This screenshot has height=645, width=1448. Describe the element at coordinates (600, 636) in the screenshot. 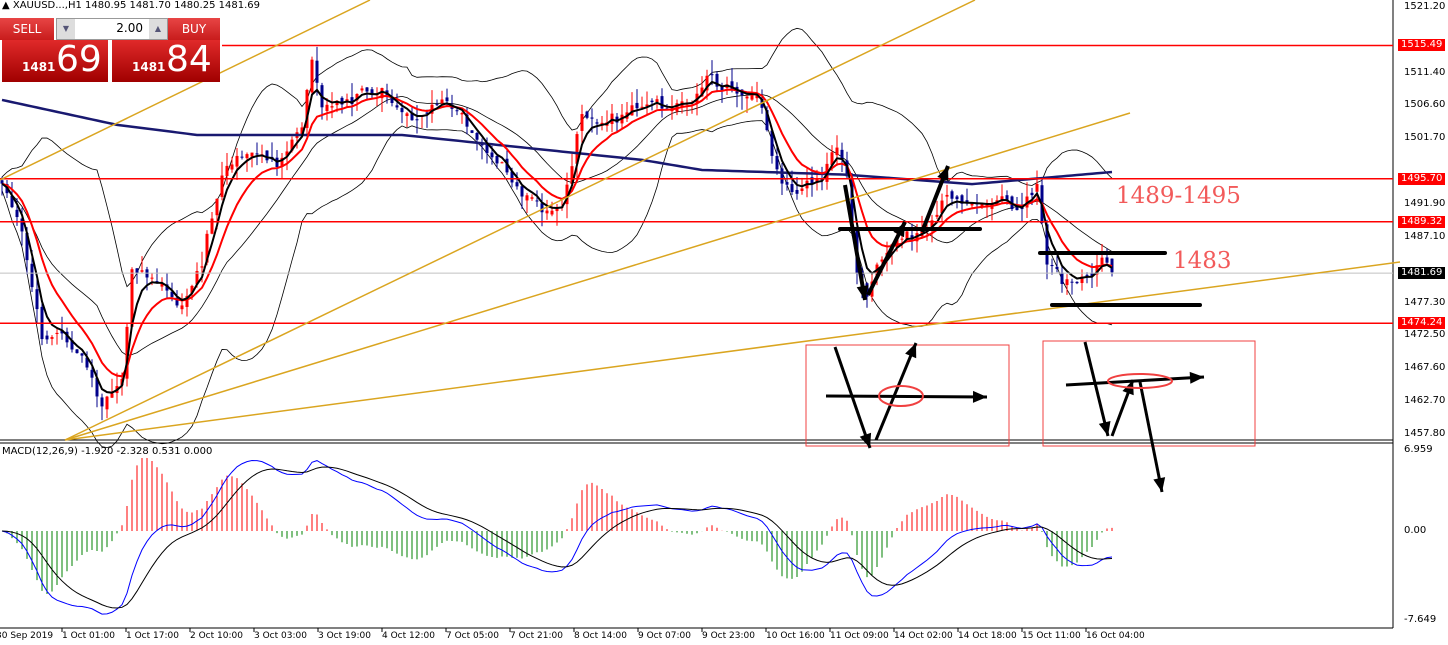

I see `time-tick: 8 Oct 14:00` at that location.